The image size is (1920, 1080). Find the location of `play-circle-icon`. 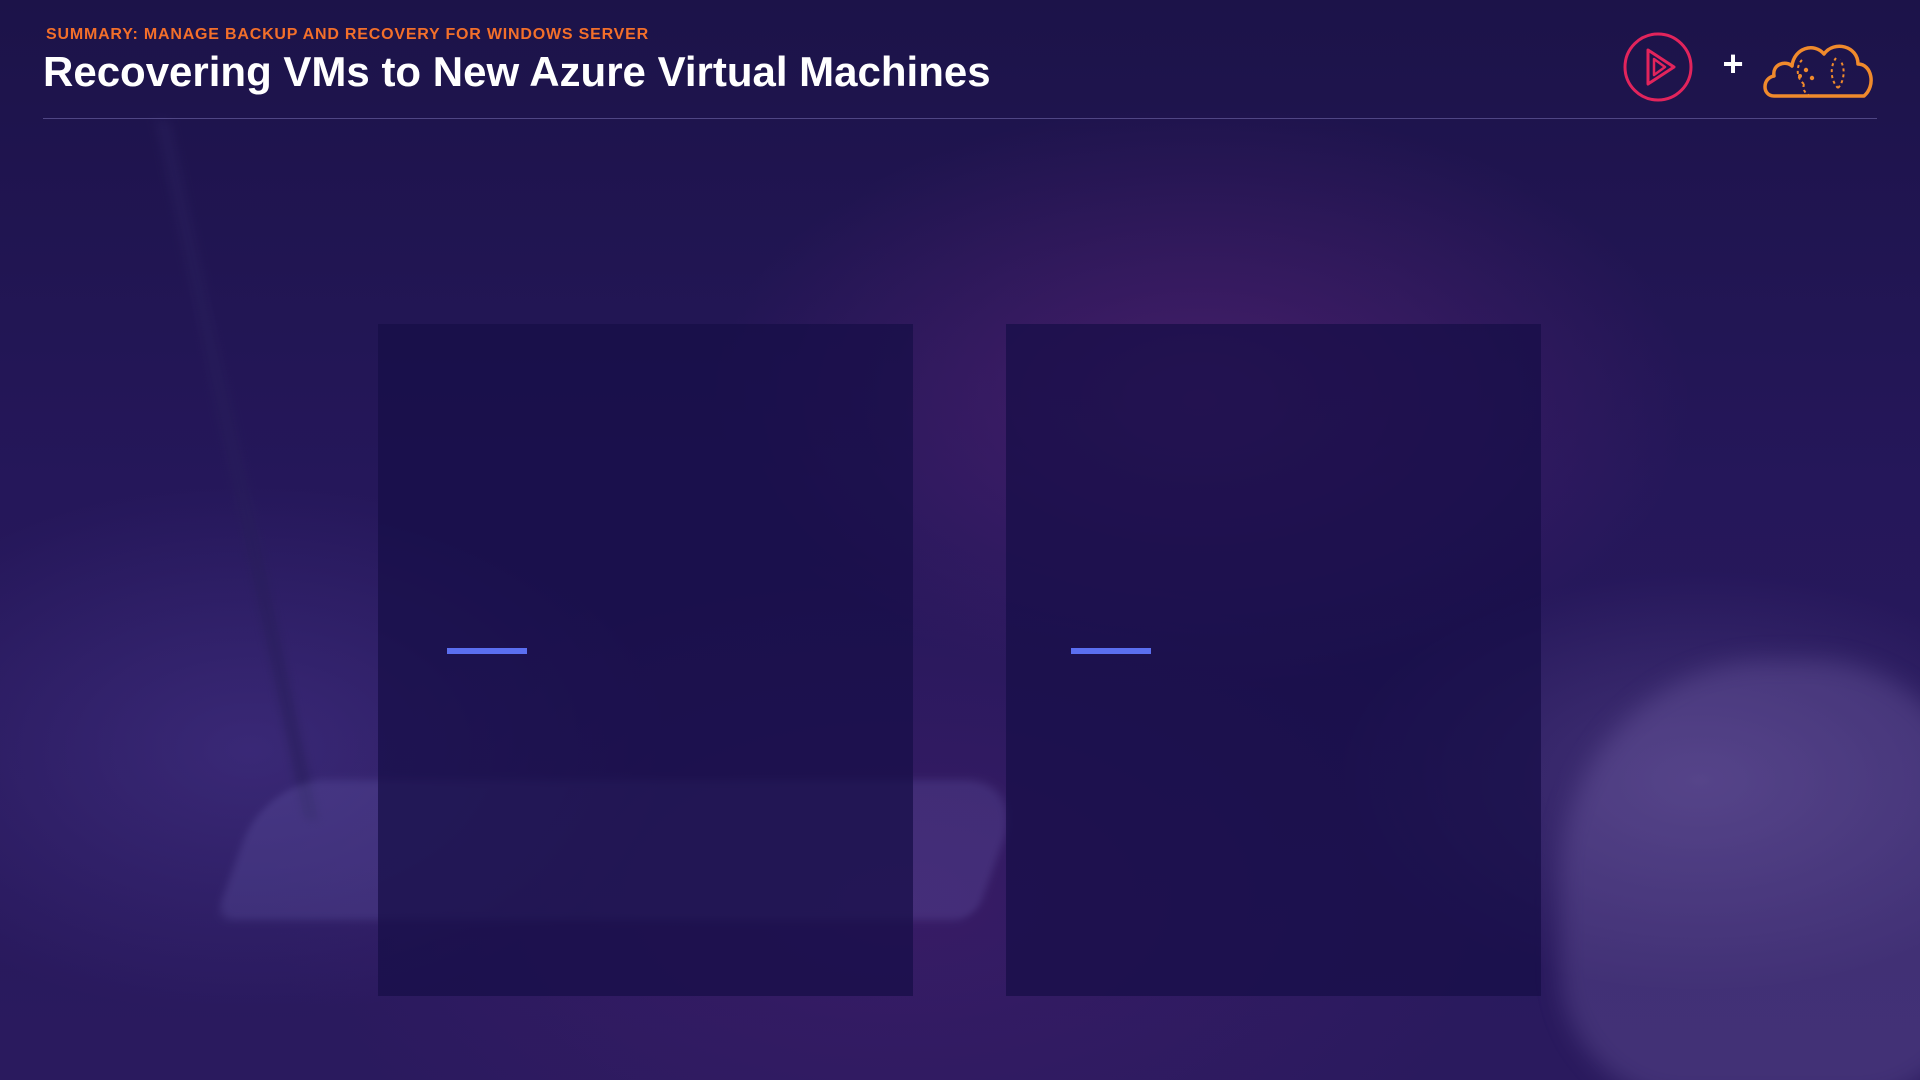

play-circle-icon is located at coordinates (1658, 67).